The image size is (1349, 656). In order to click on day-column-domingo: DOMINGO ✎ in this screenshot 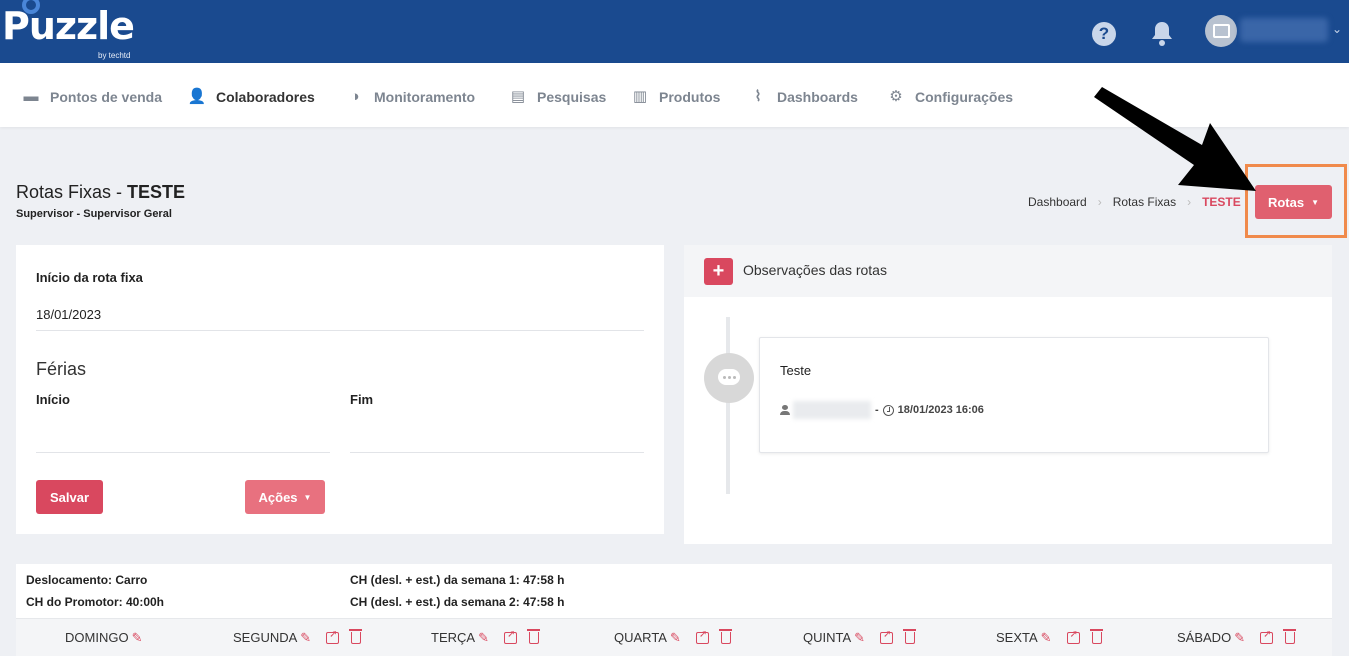, I will do `click(105, 637)`.